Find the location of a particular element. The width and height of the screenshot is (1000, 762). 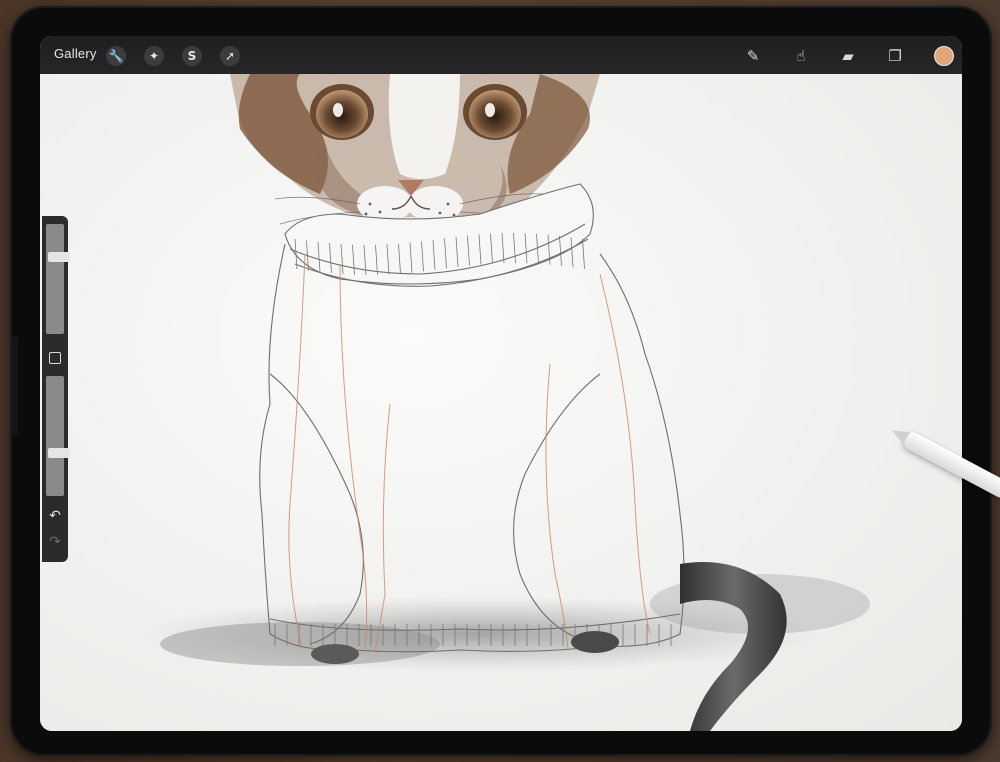

eraser-icon: ▰ is located at coordinates (848, 56).